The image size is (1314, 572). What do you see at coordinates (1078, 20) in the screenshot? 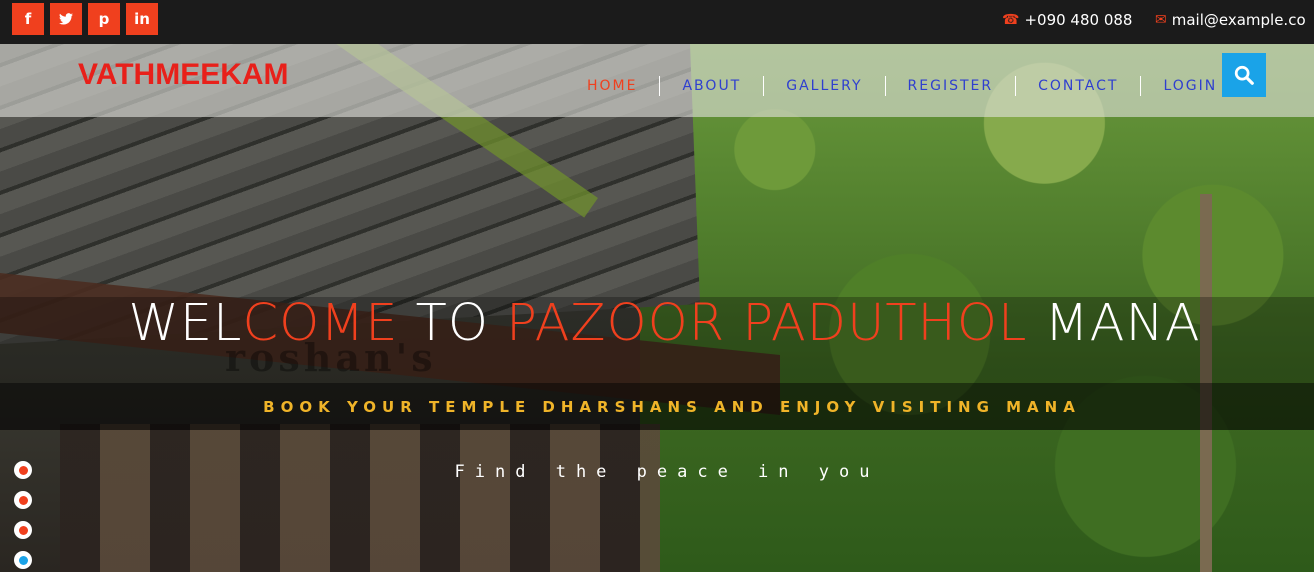
I see `phone-number: +090 480 088` at bounding box center [1078, 20].